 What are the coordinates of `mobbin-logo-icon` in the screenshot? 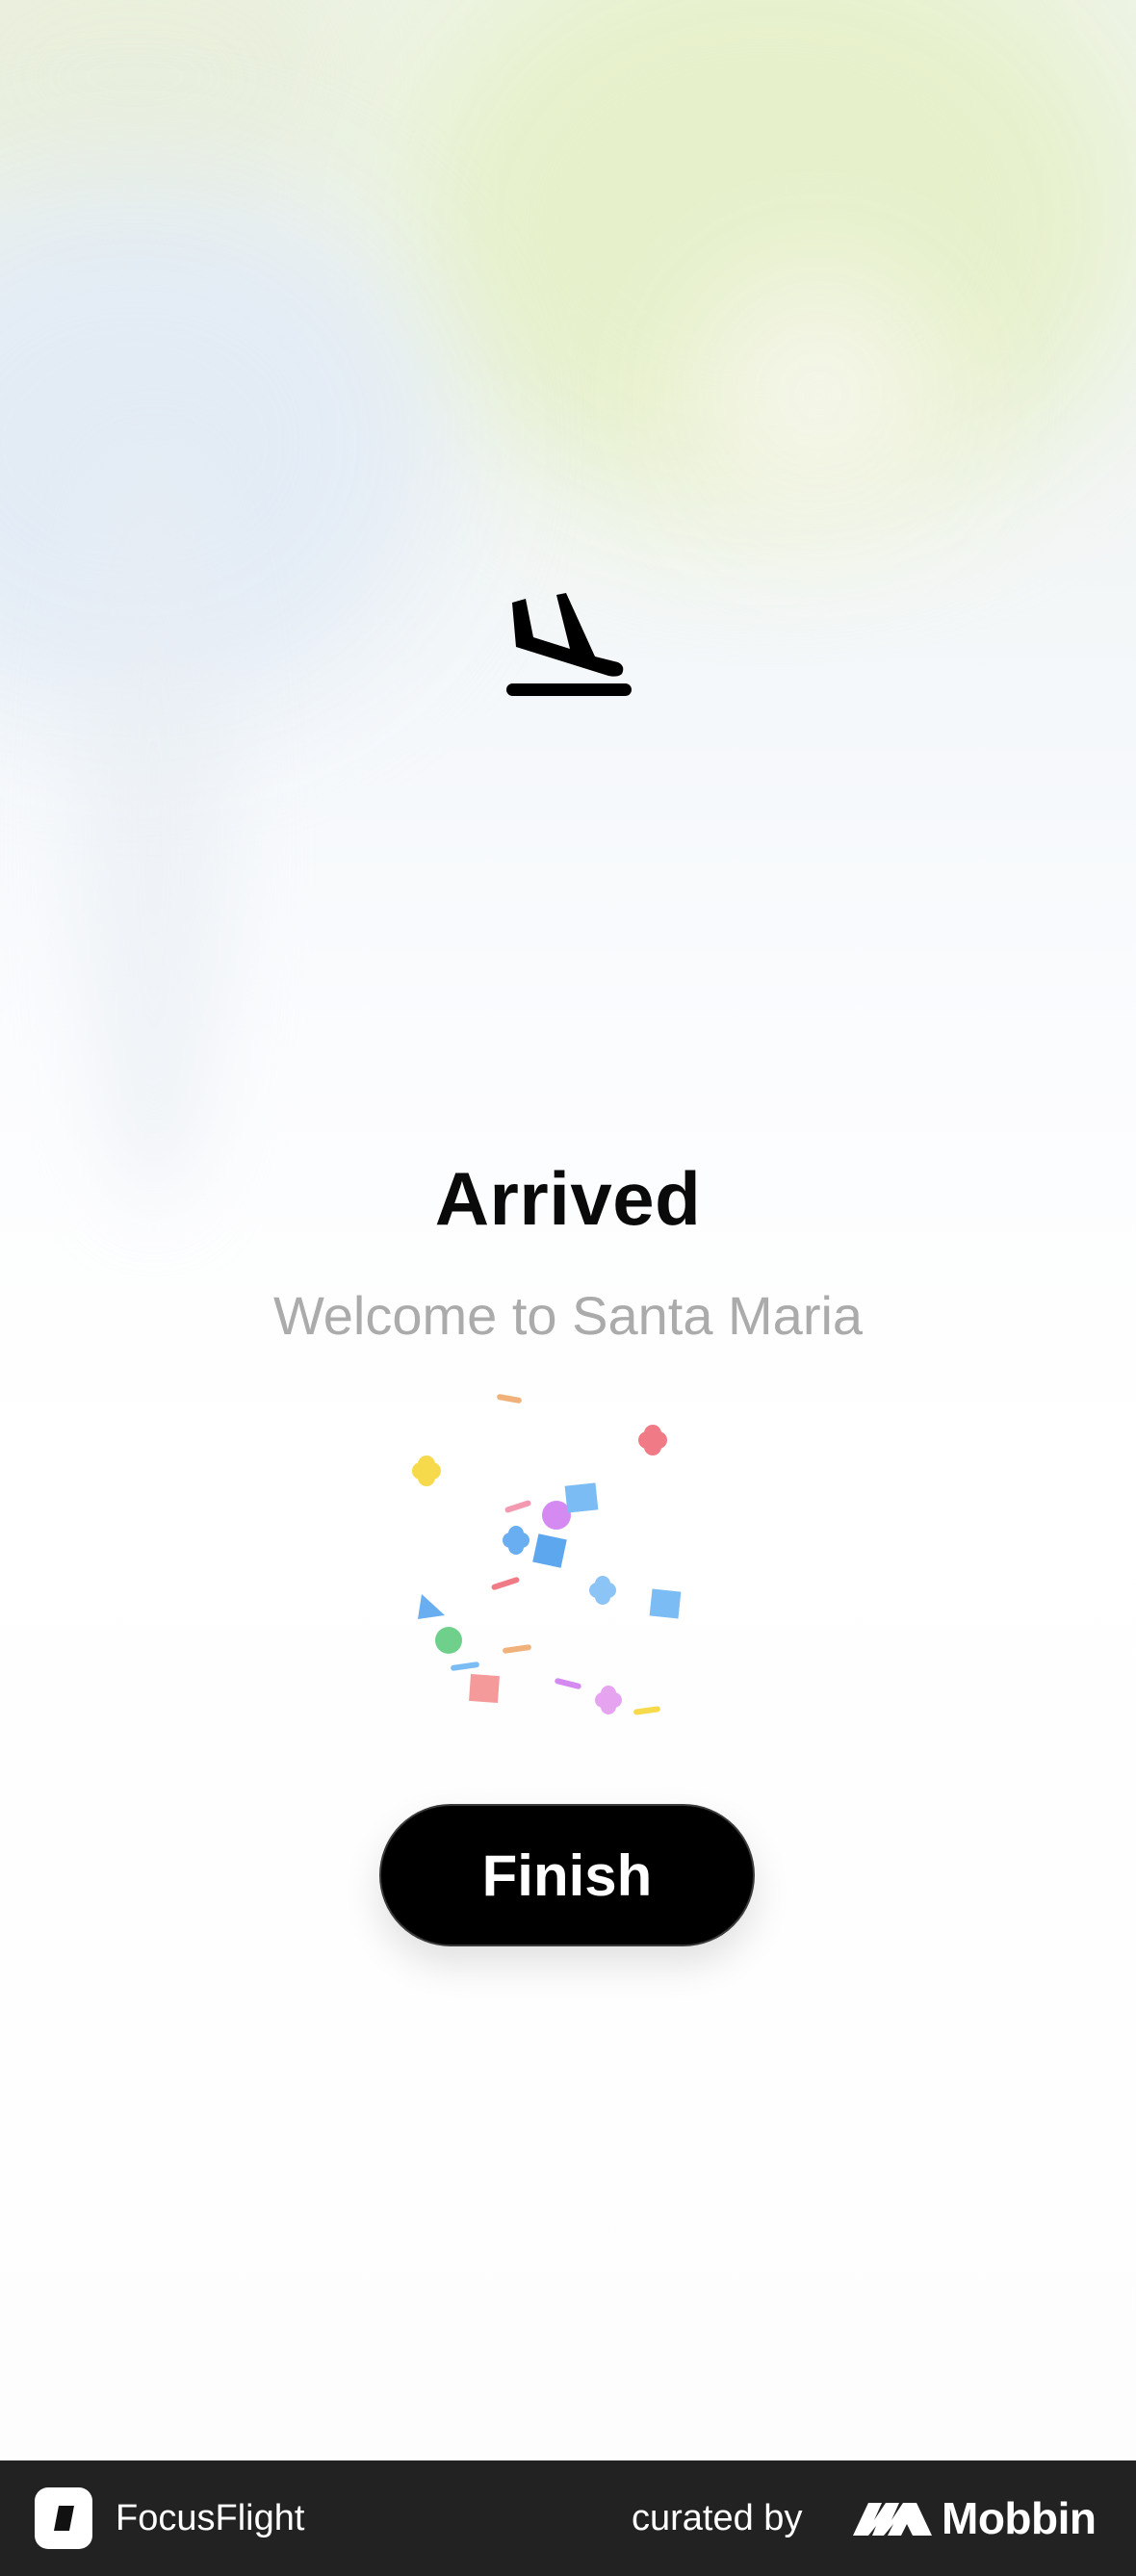 It's located at (893, 2520).